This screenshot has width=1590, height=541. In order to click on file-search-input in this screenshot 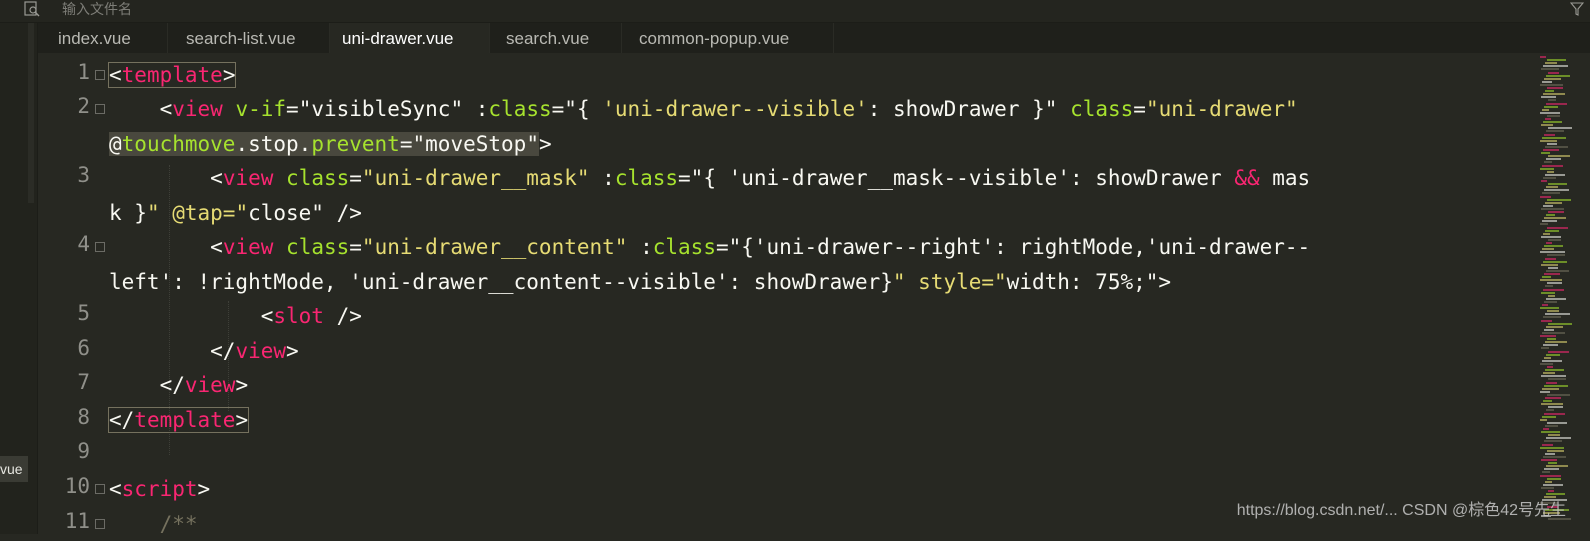, I will do `click(762, 10)`.